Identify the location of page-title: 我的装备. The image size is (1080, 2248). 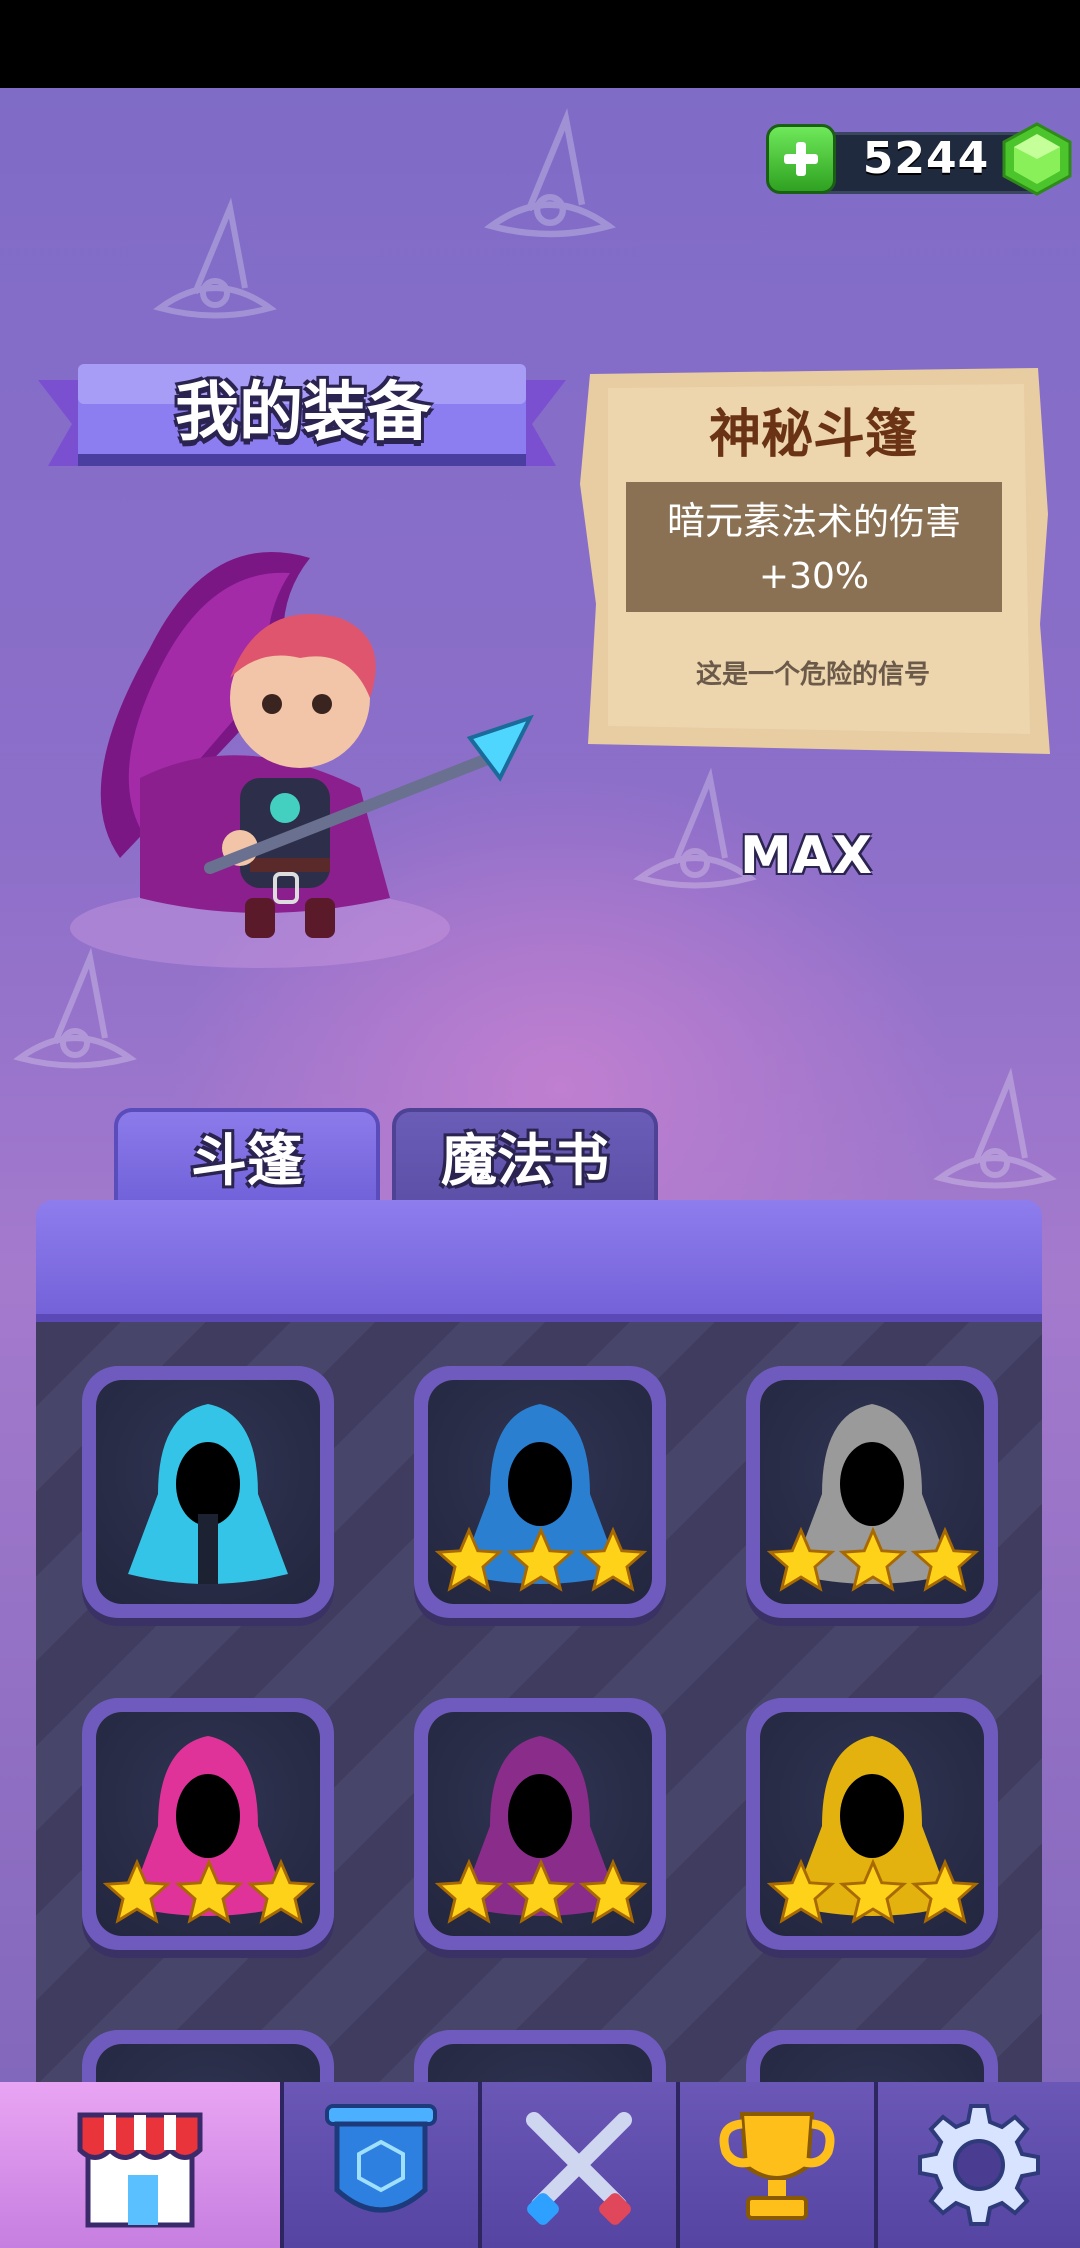
(303, 413).